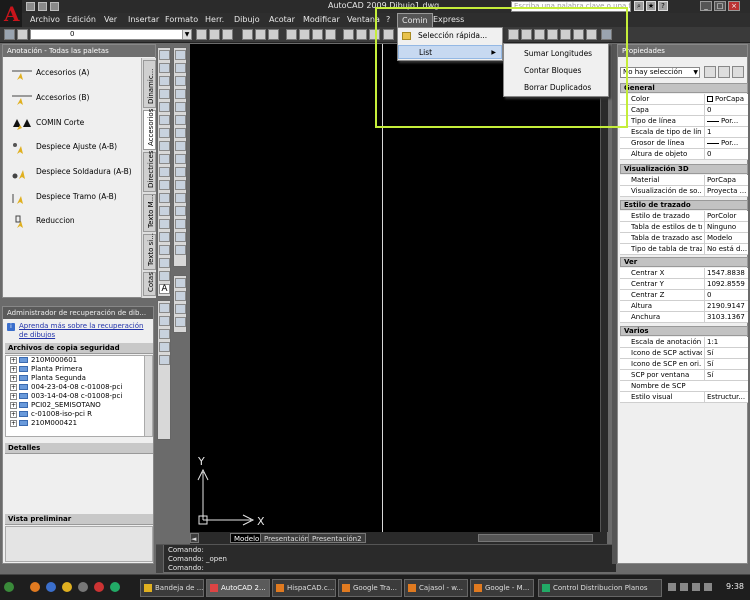 This screenshot has width=750, height=600. Describe the element at coordinates (74, 149) in the screenshot. I see `palette-item: Despiece Ajuste (A-B)` at that location.